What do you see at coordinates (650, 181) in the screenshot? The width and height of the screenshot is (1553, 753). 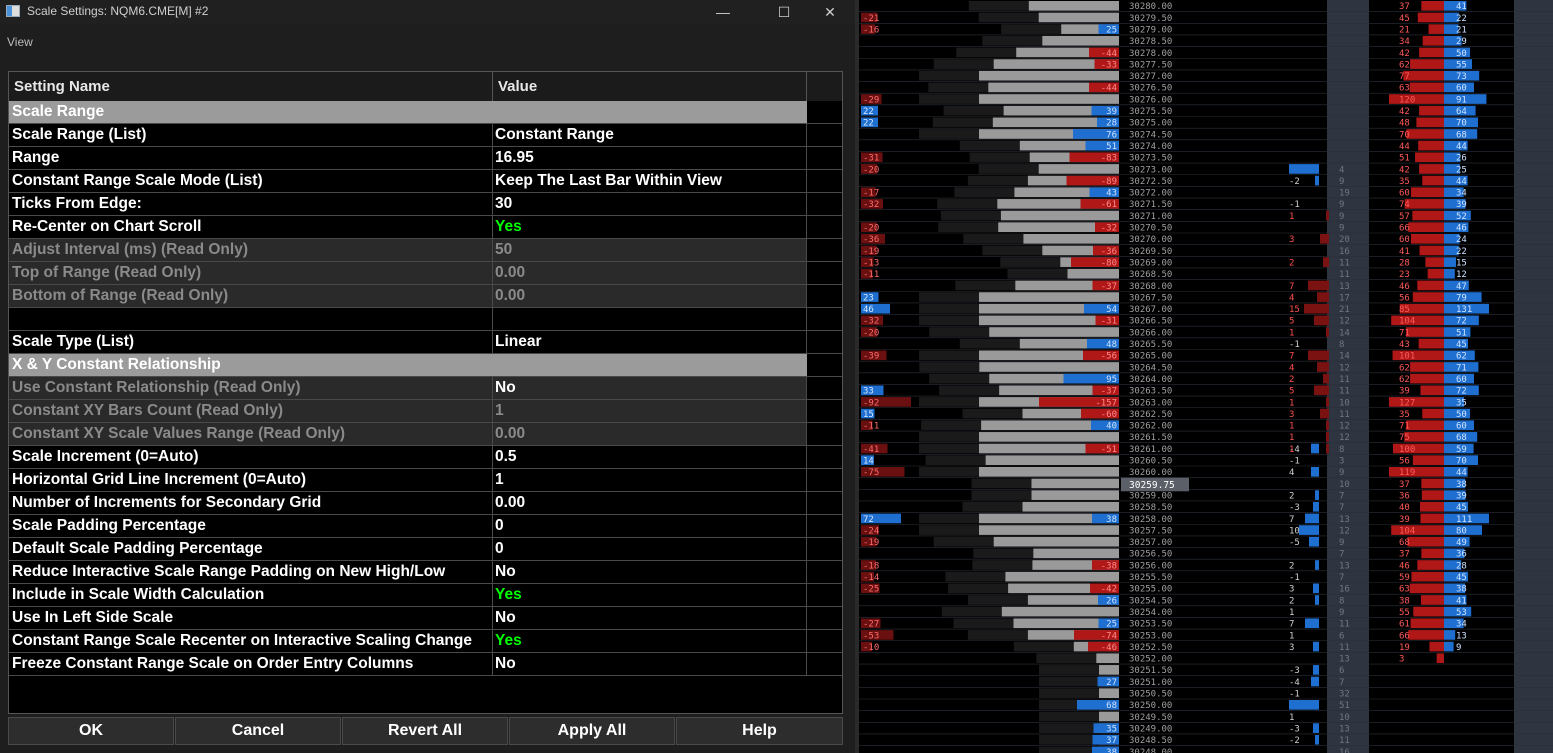 I see `setting-value: Keep The Last Bar Within View` at bounding box center [650, 181].